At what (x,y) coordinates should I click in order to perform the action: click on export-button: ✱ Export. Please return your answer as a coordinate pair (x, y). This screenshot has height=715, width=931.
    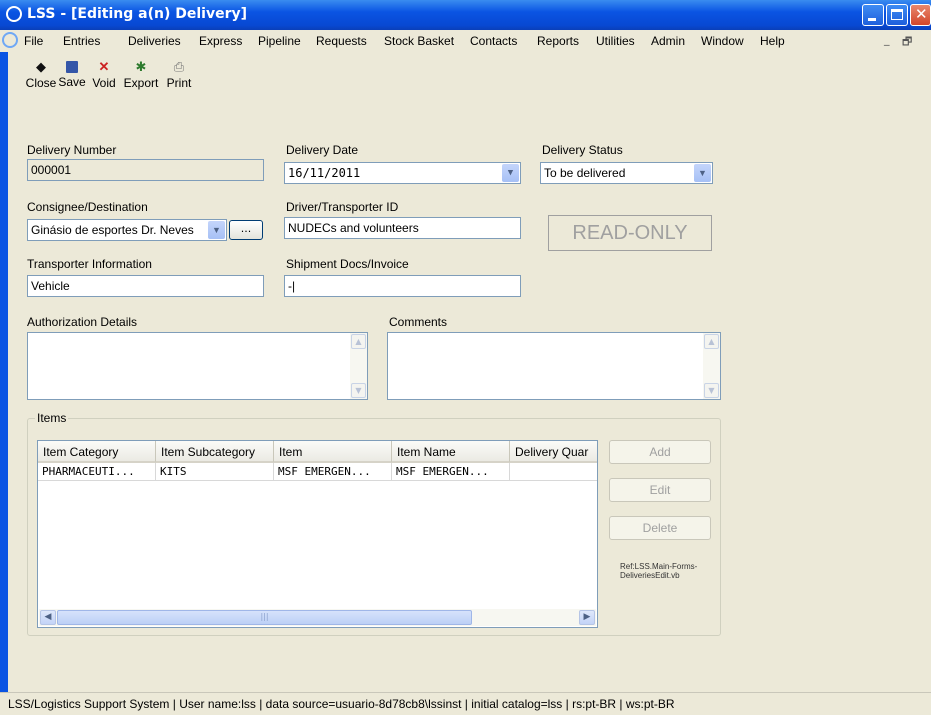
    Looking at the image, I should click on (141, 75).